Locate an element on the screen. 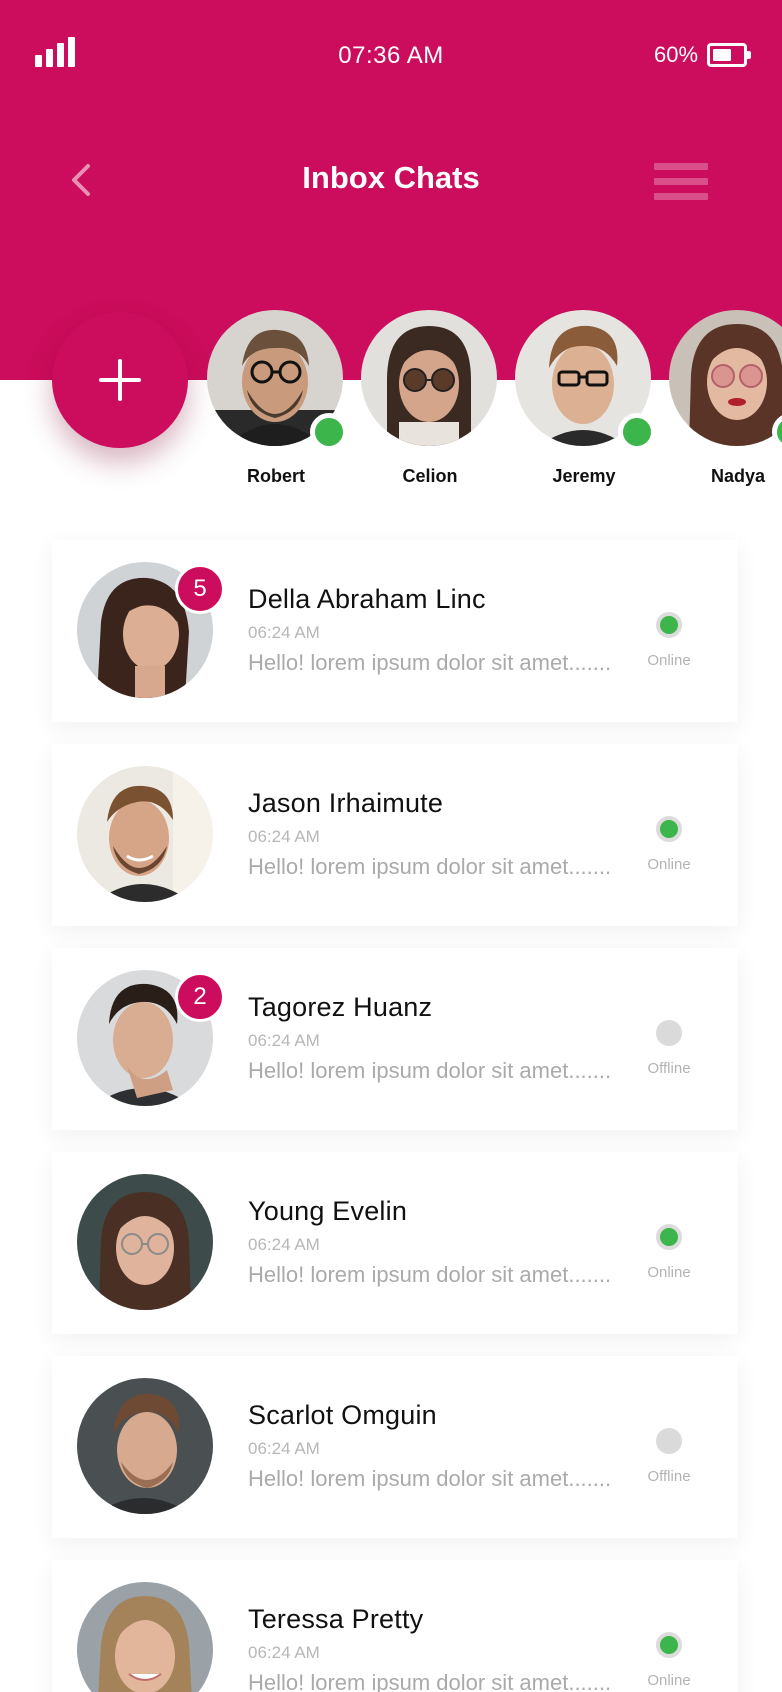 This screenshot has height=1692, width=782. chat-name: Tagorez Huanz is located at coordinates (340, 1007).